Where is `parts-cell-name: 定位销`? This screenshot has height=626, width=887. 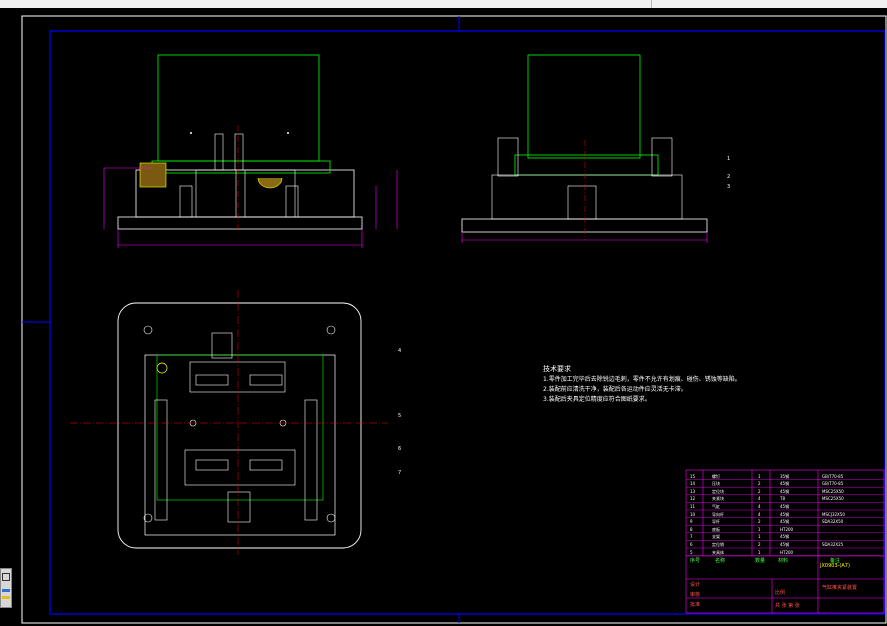 parts-cell-name: 定位销 is located at coordinates (718, 544).